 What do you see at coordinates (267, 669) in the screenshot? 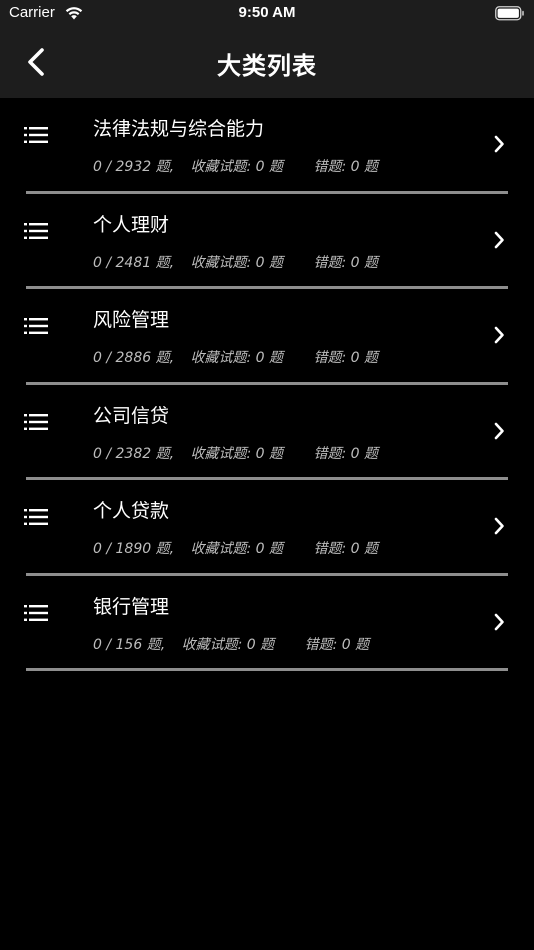
I see `row-divider` at bounding box center [267, 669].